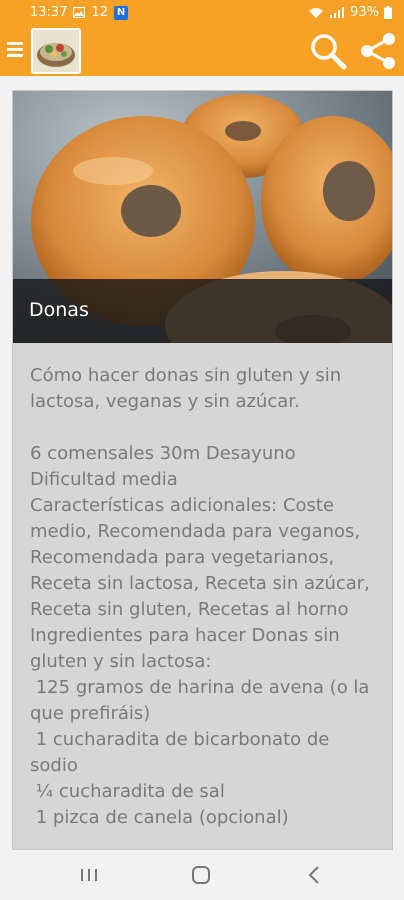 This screenshot has height=900, width=404. I want to click on home-button, so click(202, 875).